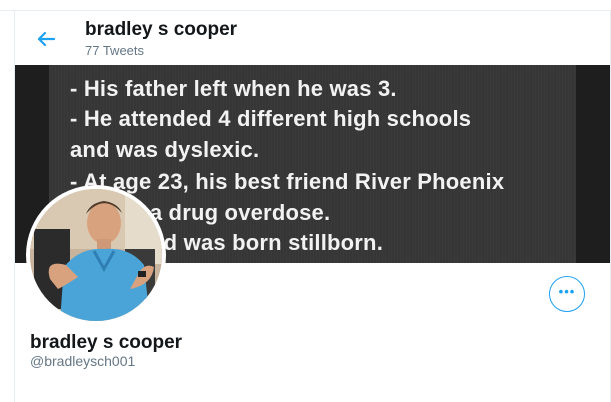  Describe the element at coordinates (567, 291) in the screenshot. I see `more-horizontal-icon: •••` at that location.